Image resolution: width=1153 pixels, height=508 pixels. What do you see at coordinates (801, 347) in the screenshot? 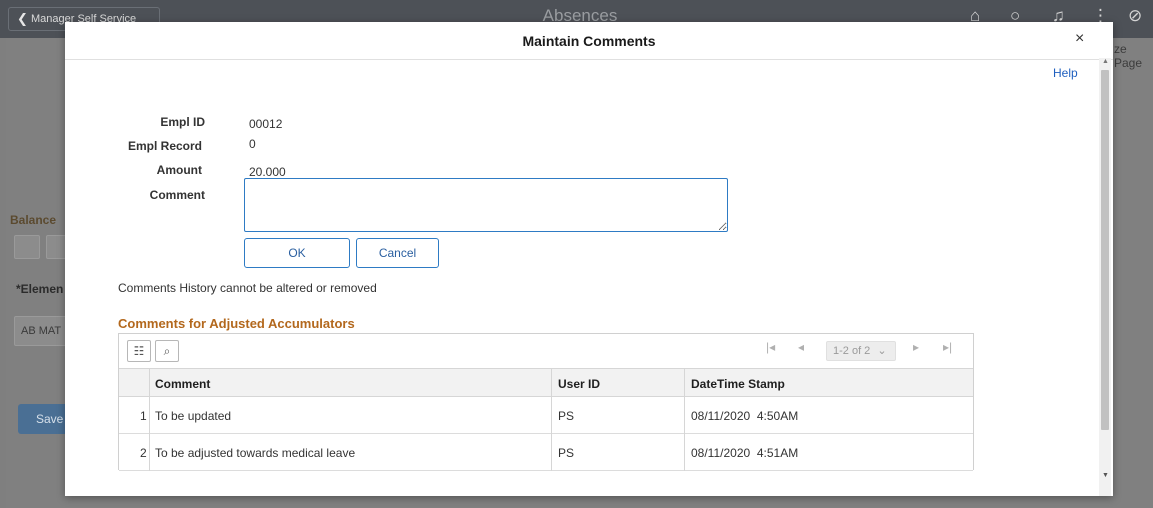
I see `previous-page-icon: ◂` at bounding box center [801, 347].